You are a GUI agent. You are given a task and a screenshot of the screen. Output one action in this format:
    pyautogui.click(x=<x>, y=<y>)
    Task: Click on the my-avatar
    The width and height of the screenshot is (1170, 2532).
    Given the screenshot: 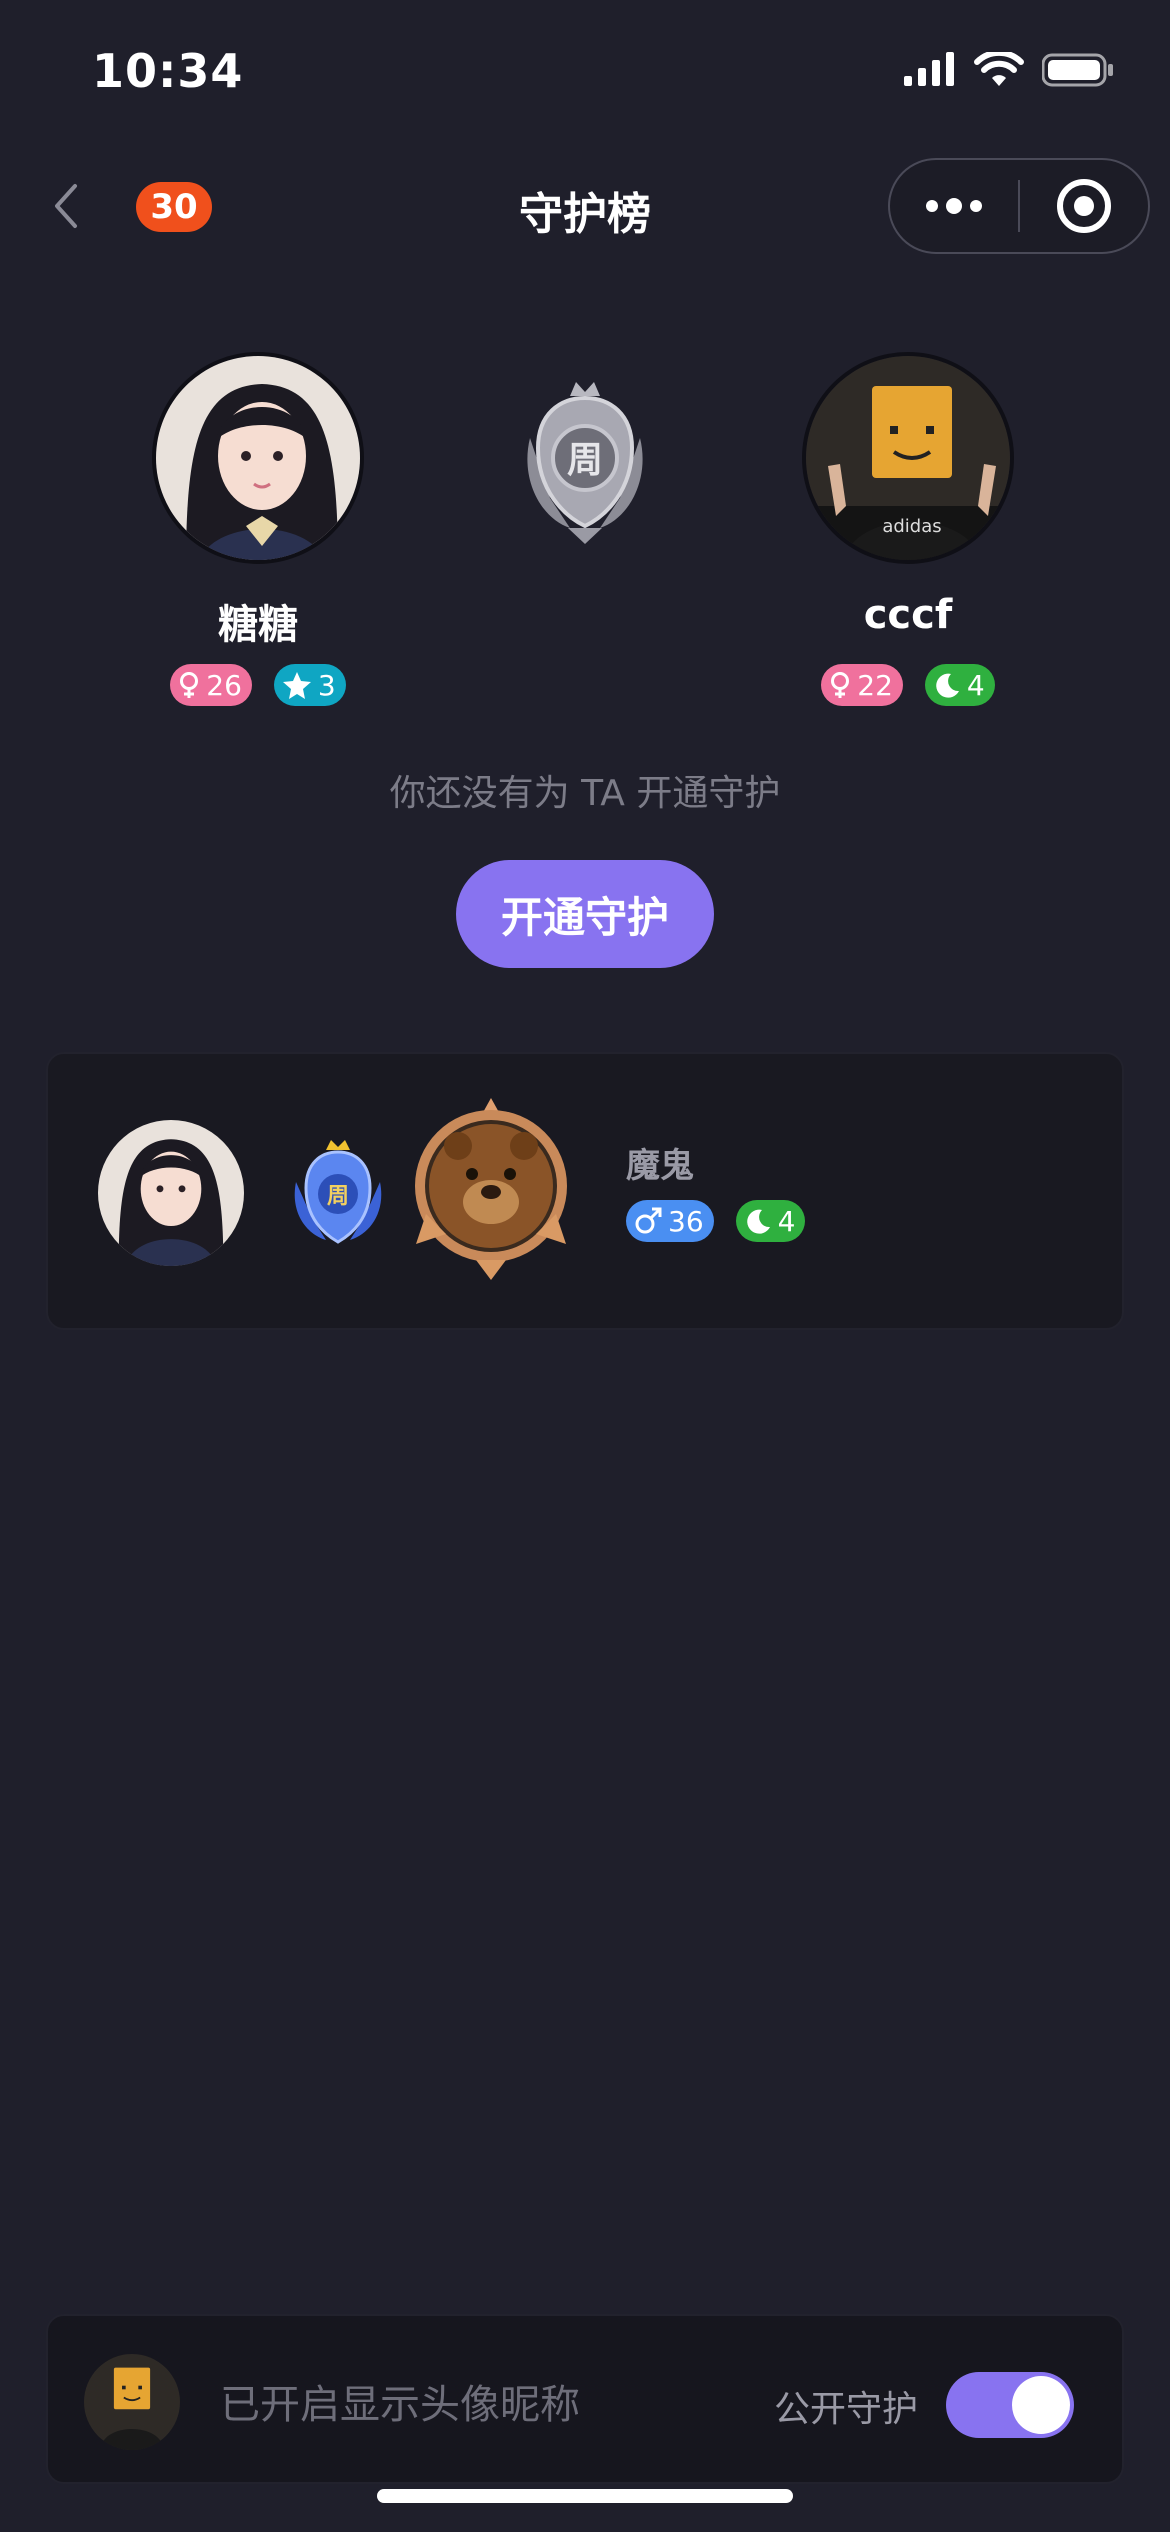 What is the action you would take?
    pyautogui.click(x=132, y=2402)
    